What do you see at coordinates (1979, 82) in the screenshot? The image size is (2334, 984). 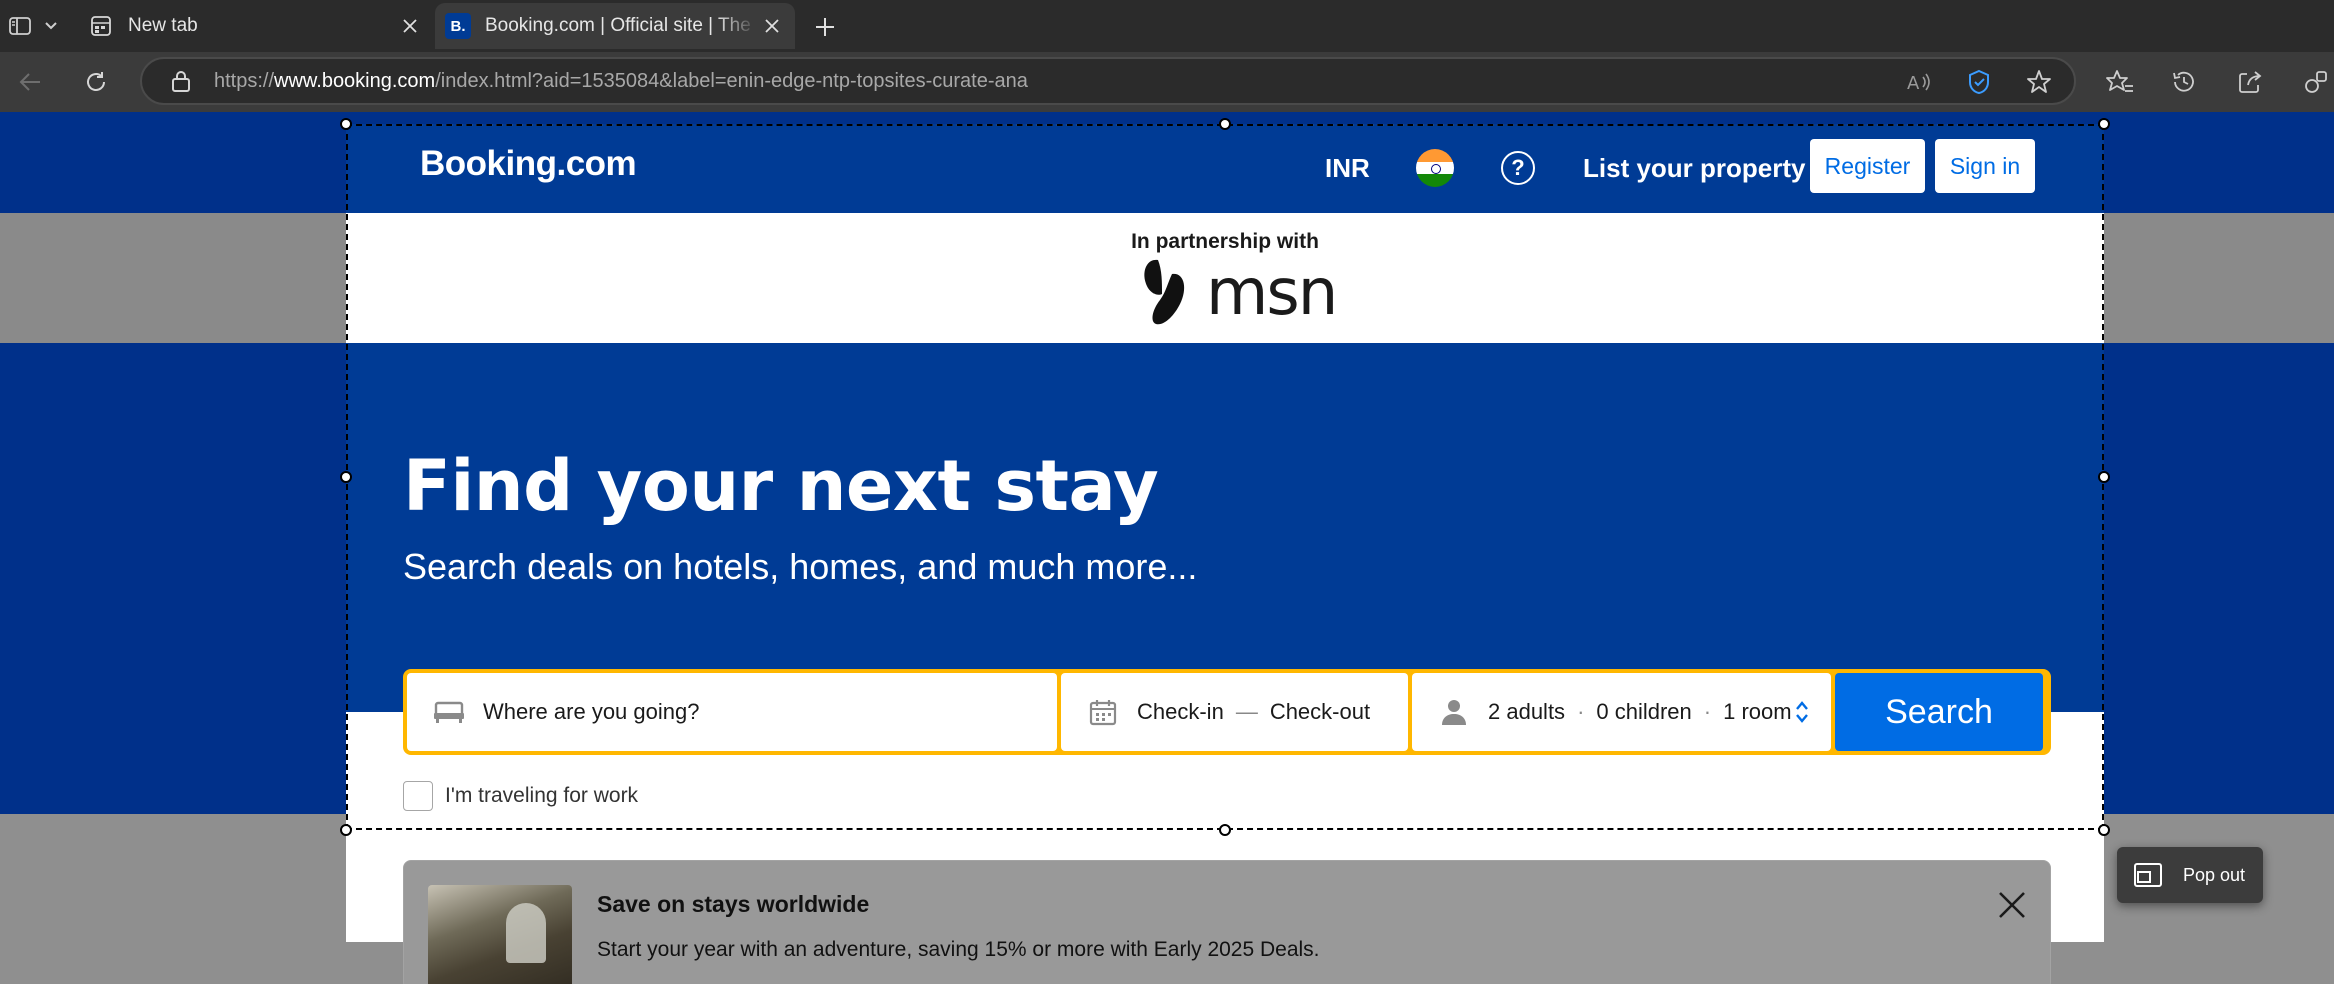 I see `copilot-shield-icon` at bounding box center [1979, 82].